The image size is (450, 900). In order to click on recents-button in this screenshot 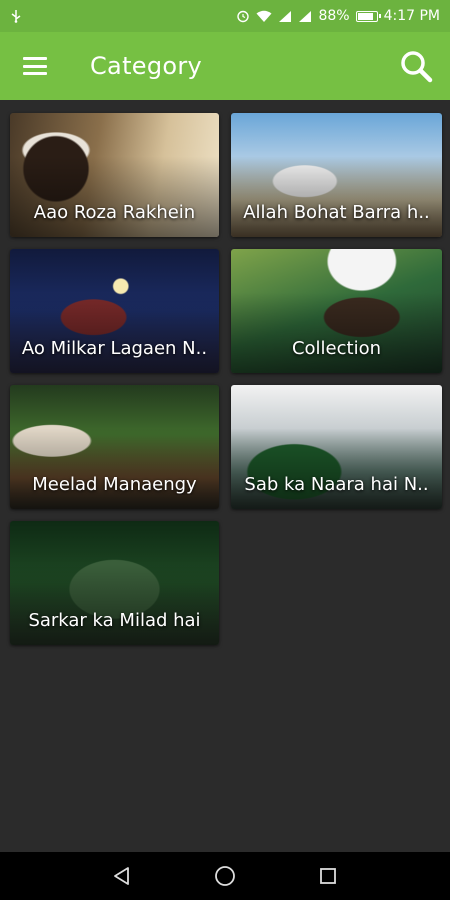, I will do `click(328, 876)`.